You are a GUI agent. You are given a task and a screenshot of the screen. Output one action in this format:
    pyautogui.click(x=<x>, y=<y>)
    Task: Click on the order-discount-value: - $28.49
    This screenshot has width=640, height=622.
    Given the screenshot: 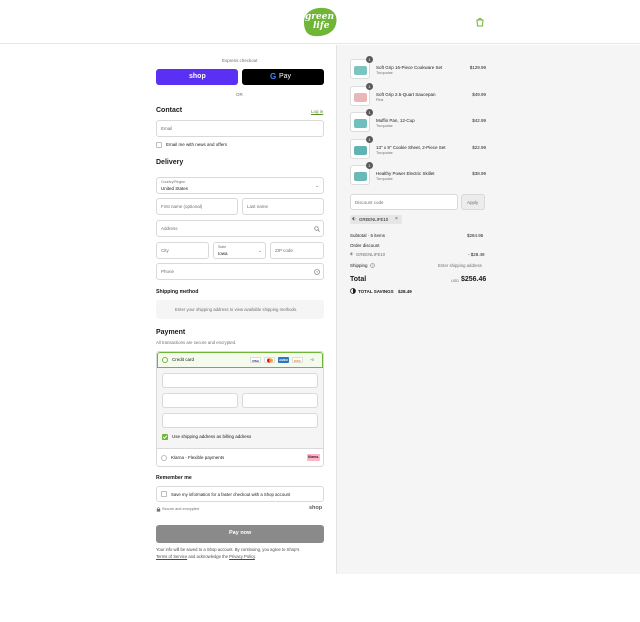 What is the action you would take?
    pyautogui.click(x=476, y=254)
    